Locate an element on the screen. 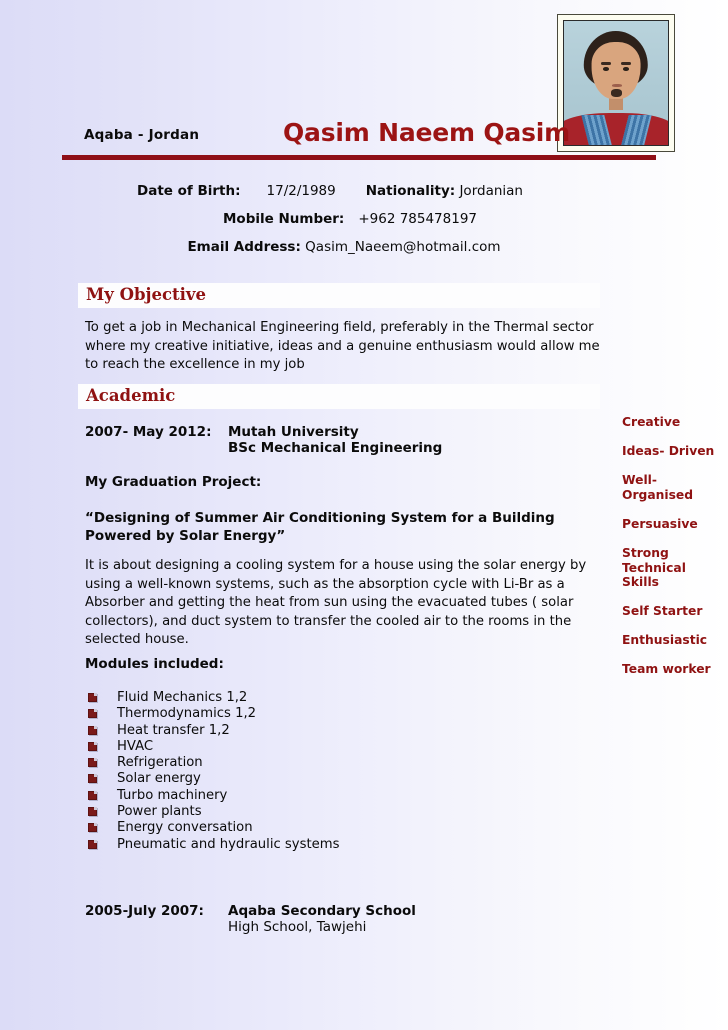 This screenshot has height=1030, width=728. module-name: Fluid Mechanics 1,2 is located at coordinates (182, 697).